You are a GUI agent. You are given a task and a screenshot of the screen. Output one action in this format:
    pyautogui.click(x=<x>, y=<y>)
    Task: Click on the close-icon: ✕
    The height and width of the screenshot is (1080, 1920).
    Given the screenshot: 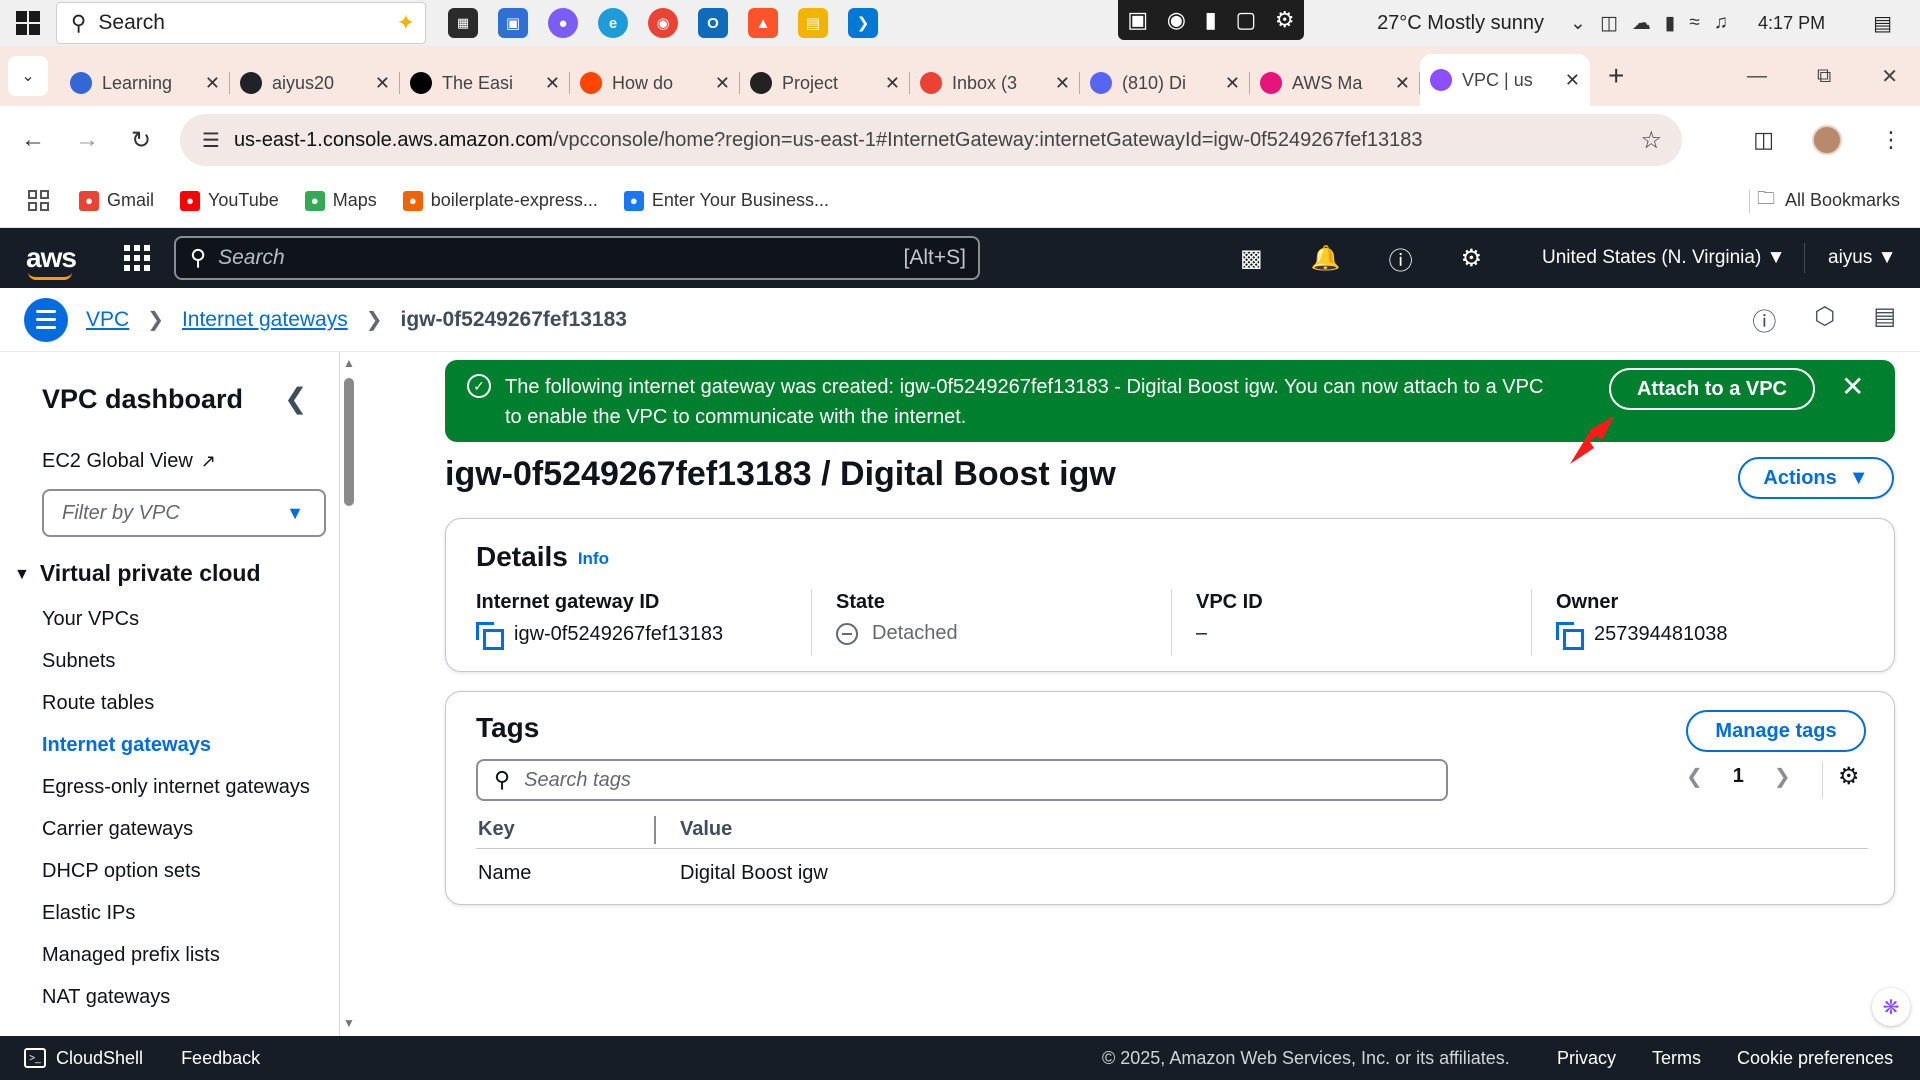 What is the action you would take?
    pyautogui.click(x=1852, y=386)
    